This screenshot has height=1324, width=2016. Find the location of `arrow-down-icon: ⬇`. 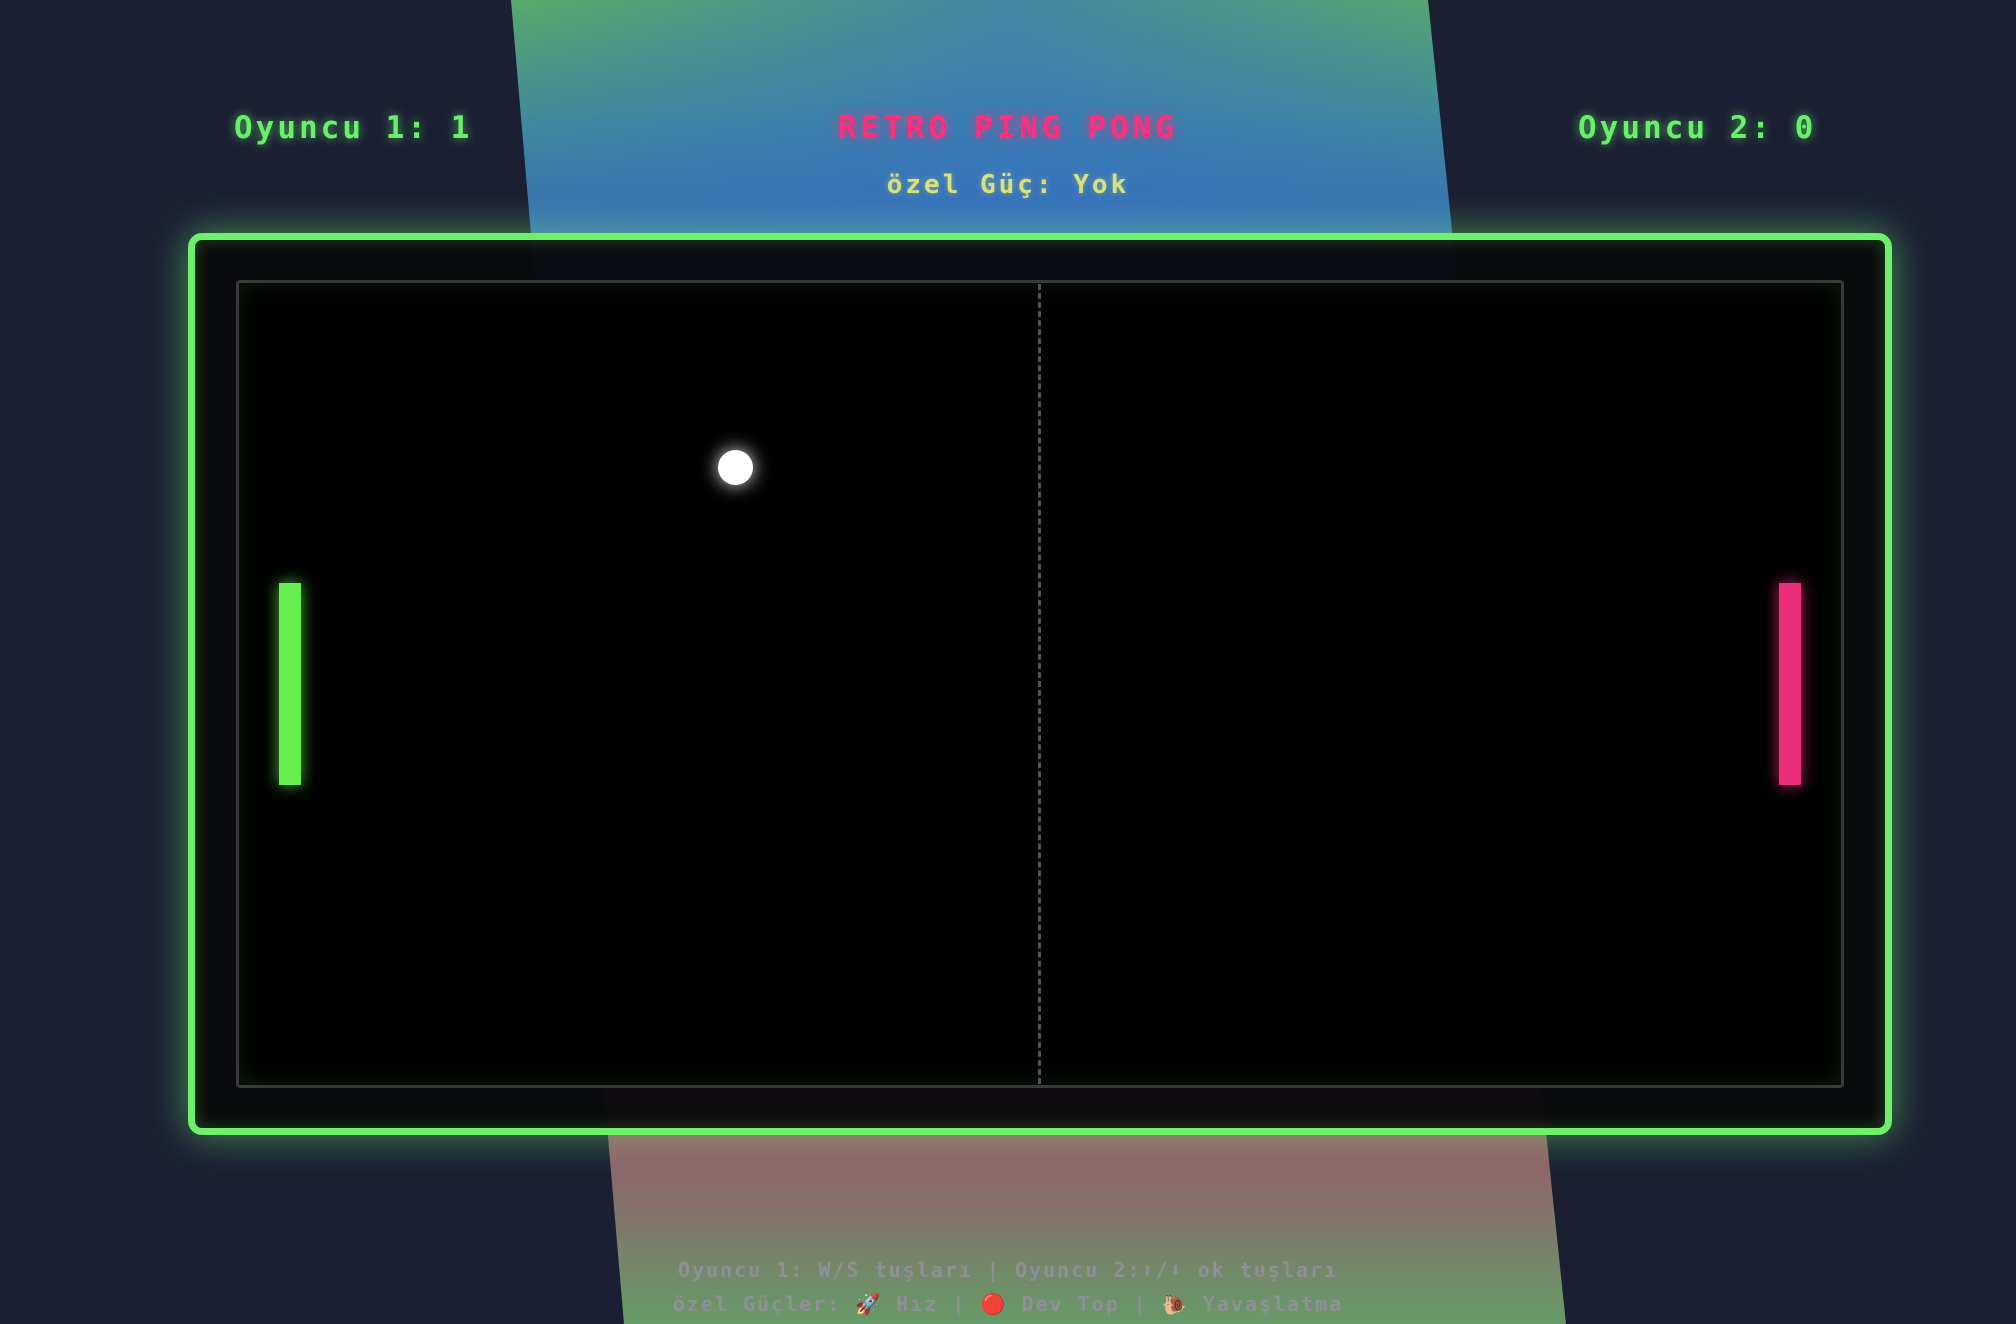

arrow-down-icon: ⬇ is located at coordinates (1176, 1270).